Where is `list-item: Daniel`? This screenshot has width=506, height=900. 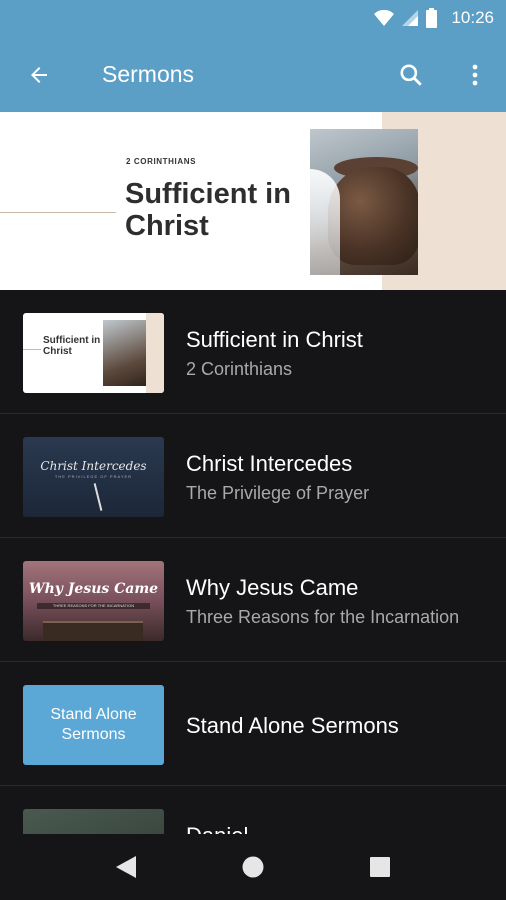
list-item: Daniel is located at coordinates (253, 810).